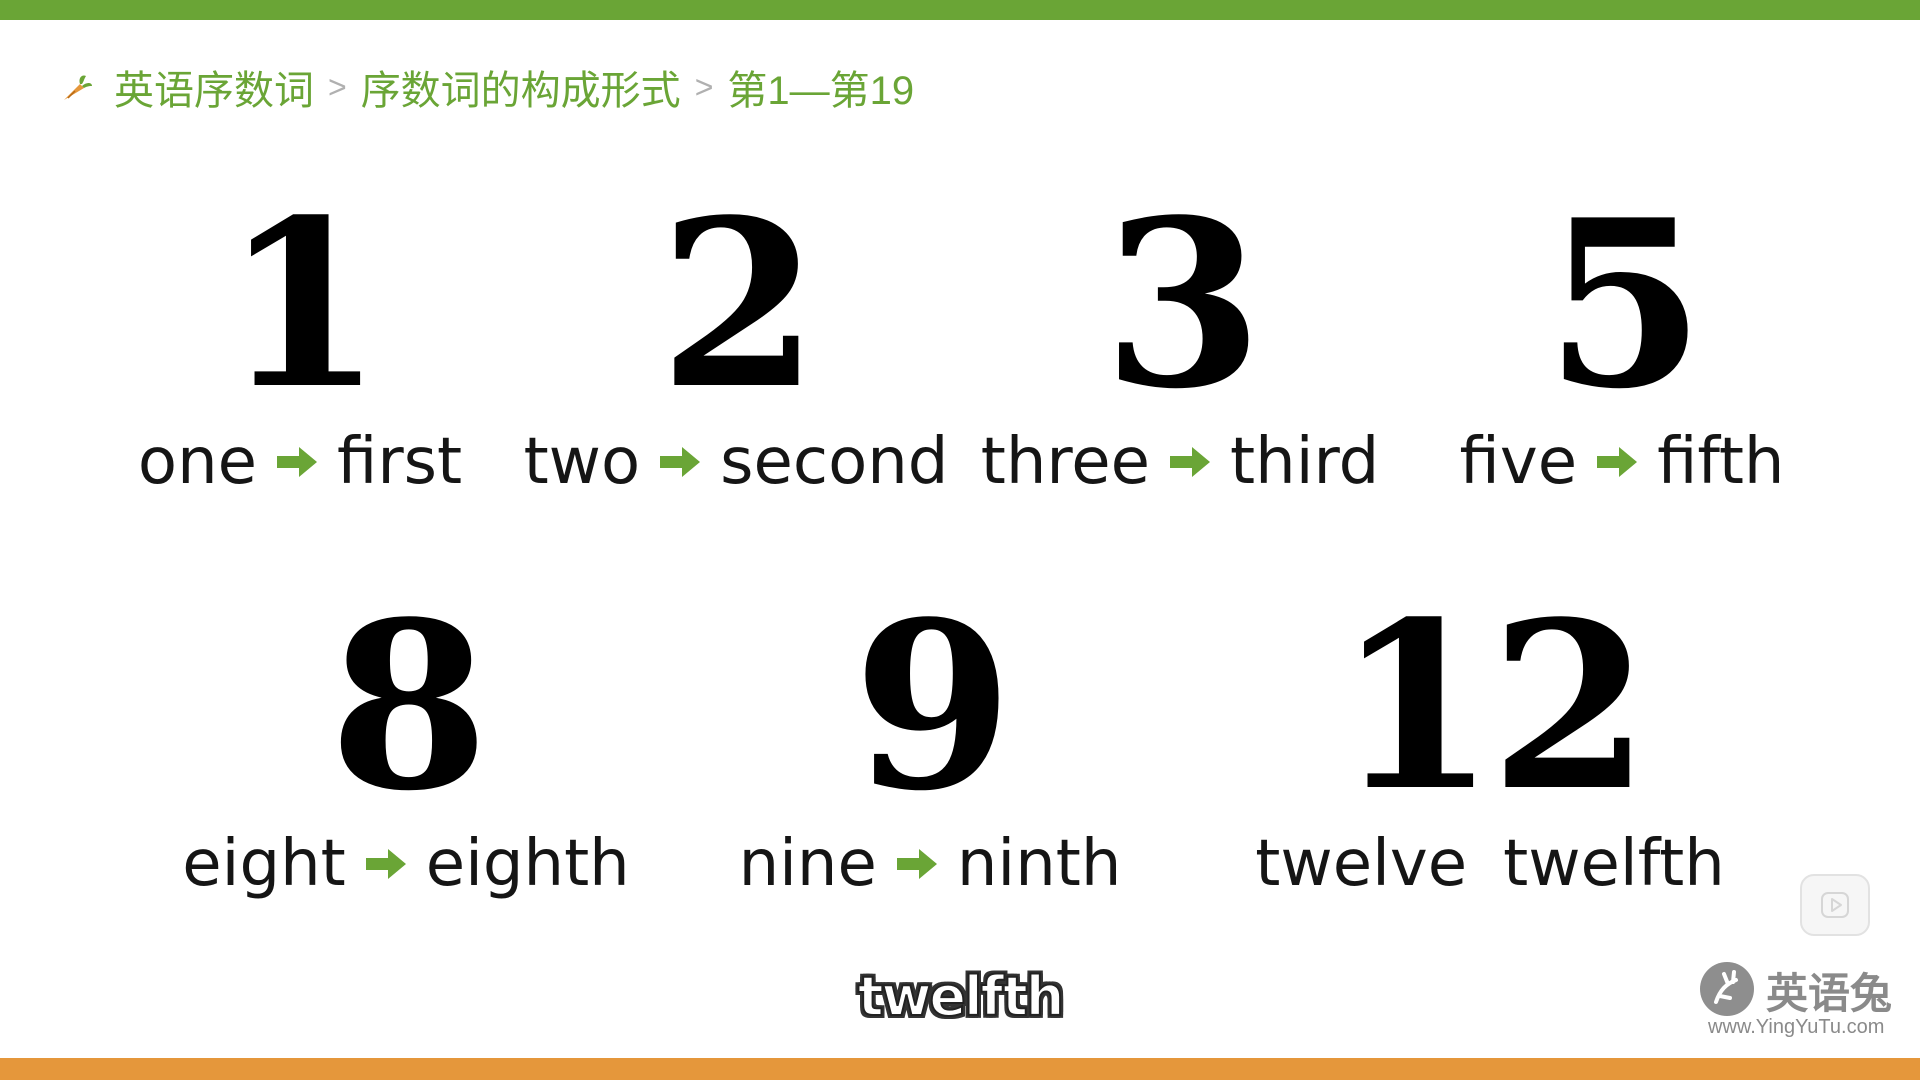 Image resolution: width=1920 pixels, height=1080 pixels. I want to click on play-icon, so click(1835, 905).